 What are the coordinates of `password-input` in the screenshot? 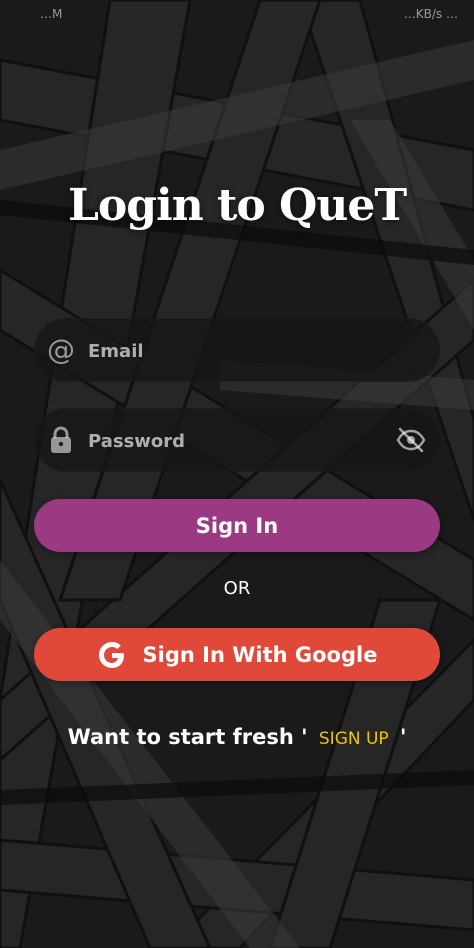 It's located at (233, 441).